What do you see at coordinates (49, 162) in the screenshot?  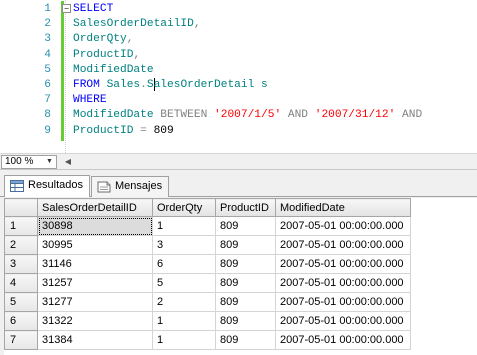 I see `chevron-down-icon: ▼` at bounding box center [49, 162].